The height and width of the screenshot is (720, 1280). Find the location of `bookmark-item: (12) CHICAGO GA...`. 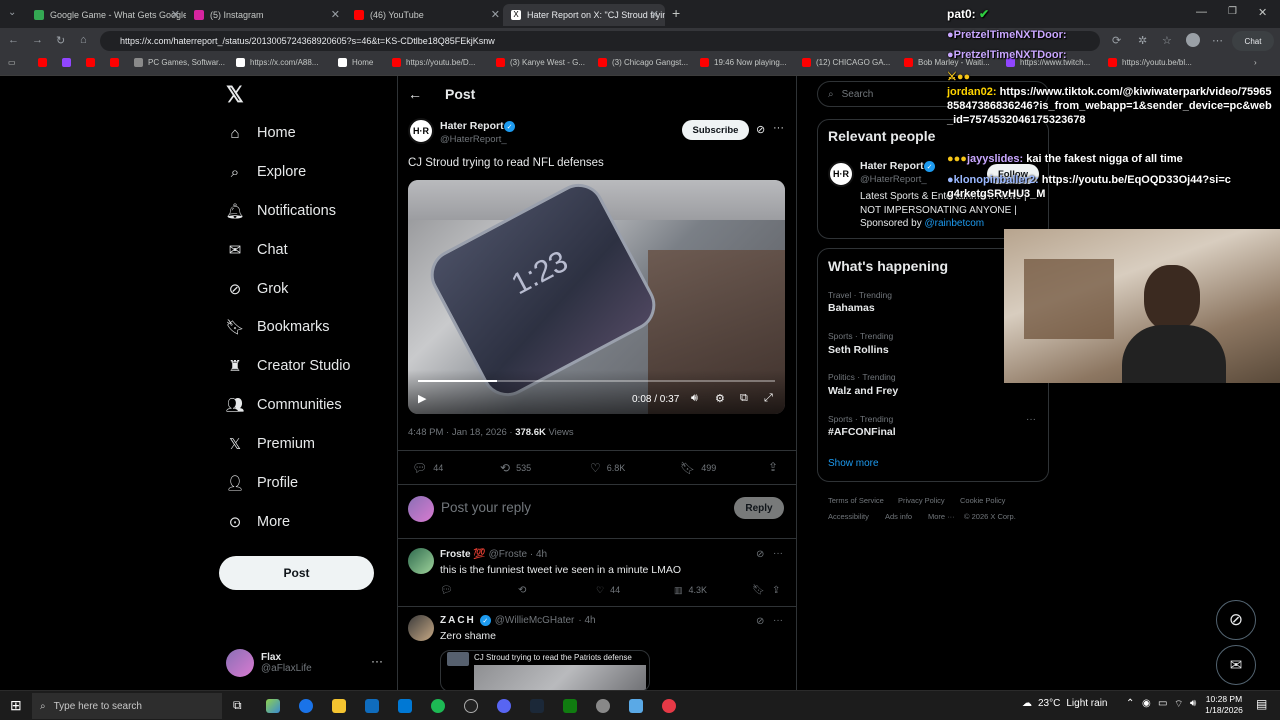

bookmark-item: (12) CHICAGO GA... is located at coordinates (846, 62).